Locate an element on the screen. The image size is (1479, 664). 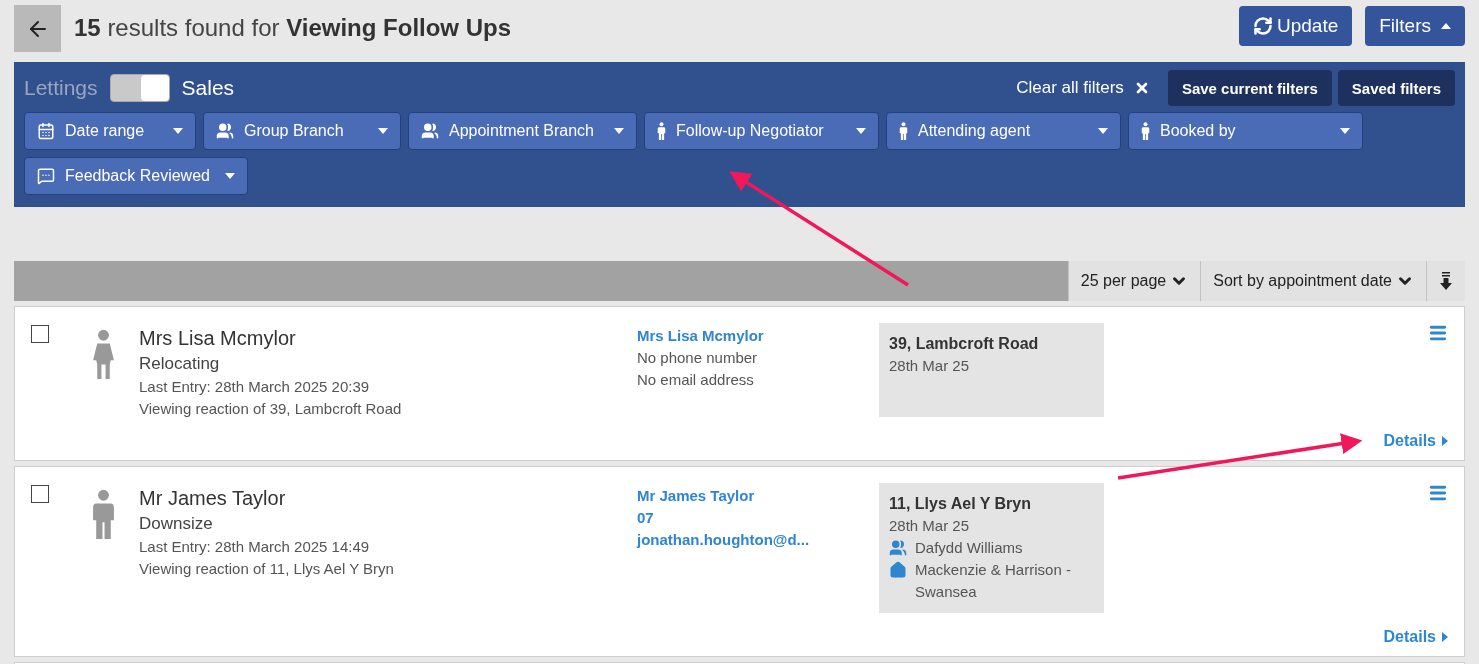
contact-link: 07 is located at coordinates (758, 518).